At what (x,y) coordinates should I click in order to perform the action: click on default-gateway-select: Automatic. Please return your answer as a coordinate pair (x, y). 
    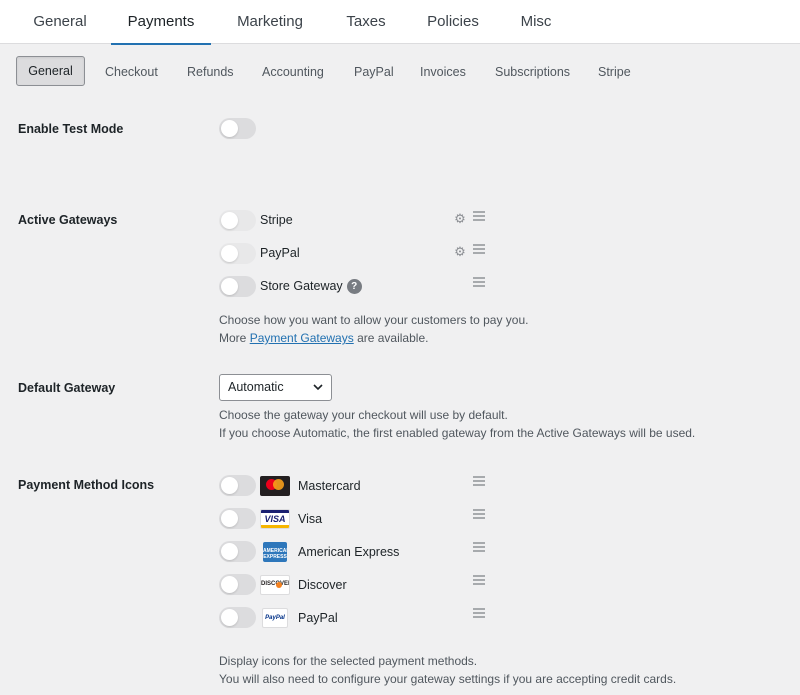
    Looking at the image, I should click on (275, 387).